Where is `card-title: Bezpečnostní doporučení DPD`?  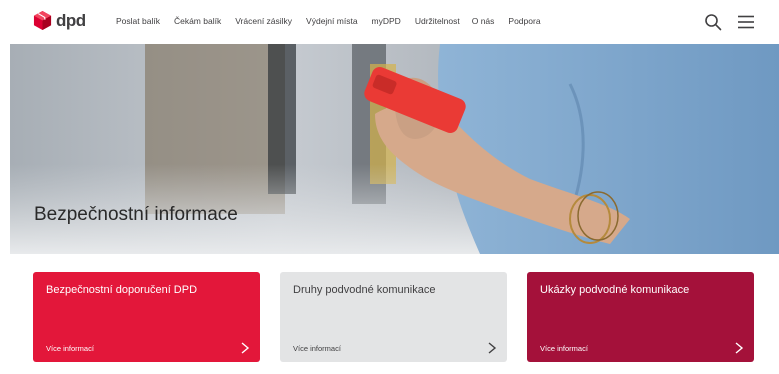 card-title: Bezpečnostní doporučení DPD is located at coordinates (122, 290).